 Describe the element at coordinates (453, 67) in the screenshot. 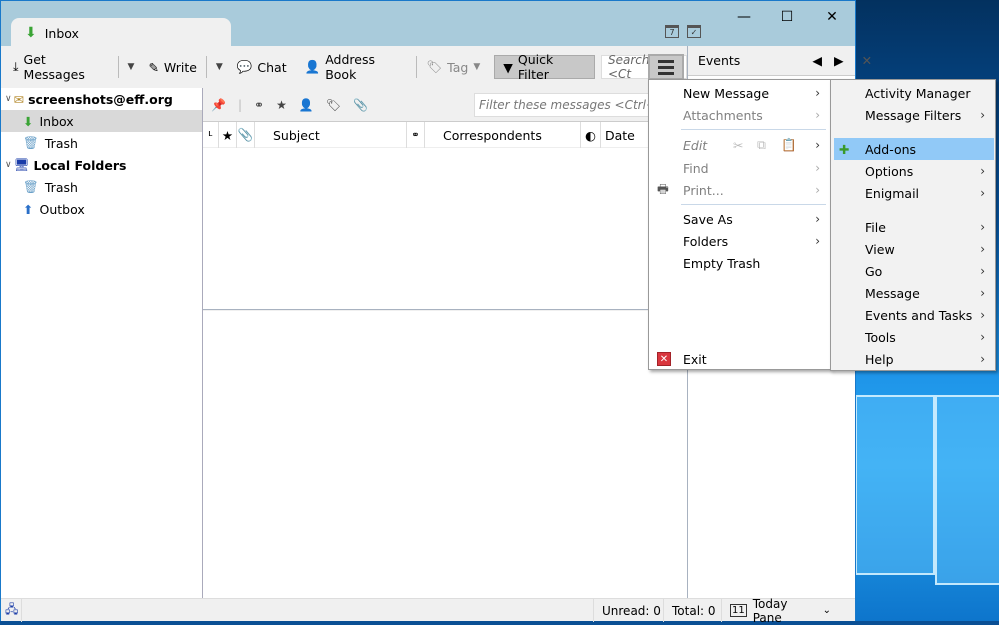

I see `tag-button: 🏷 Tag ▼` at that location.